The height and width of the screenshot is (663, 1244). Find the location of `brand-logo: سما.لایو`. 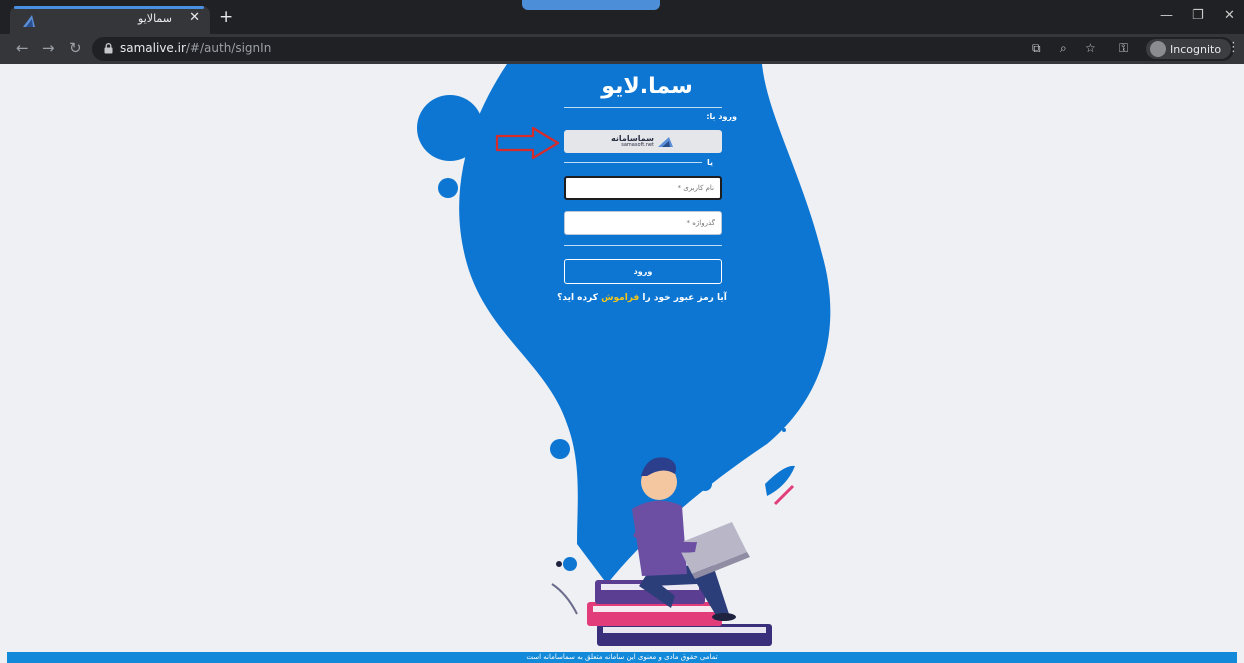

brand-logo: سما.لایو is located at coordinates (647, 86).